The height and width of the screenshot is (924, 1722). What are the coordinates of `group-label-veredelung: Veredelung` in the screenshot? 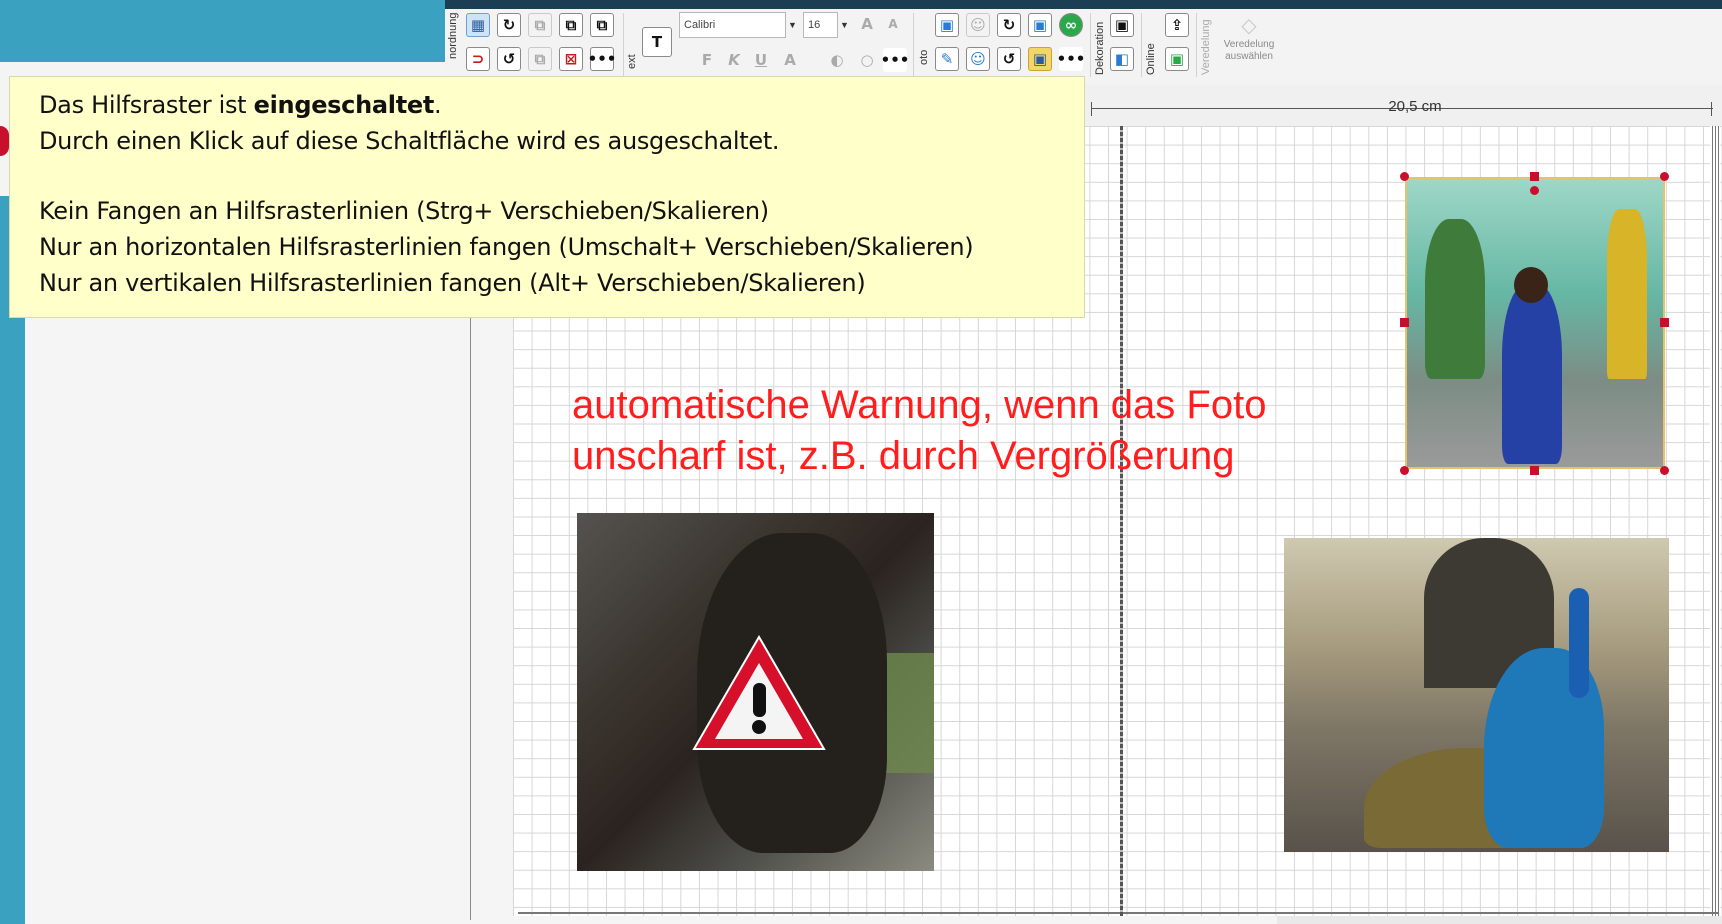 It's located at (1206, 47).